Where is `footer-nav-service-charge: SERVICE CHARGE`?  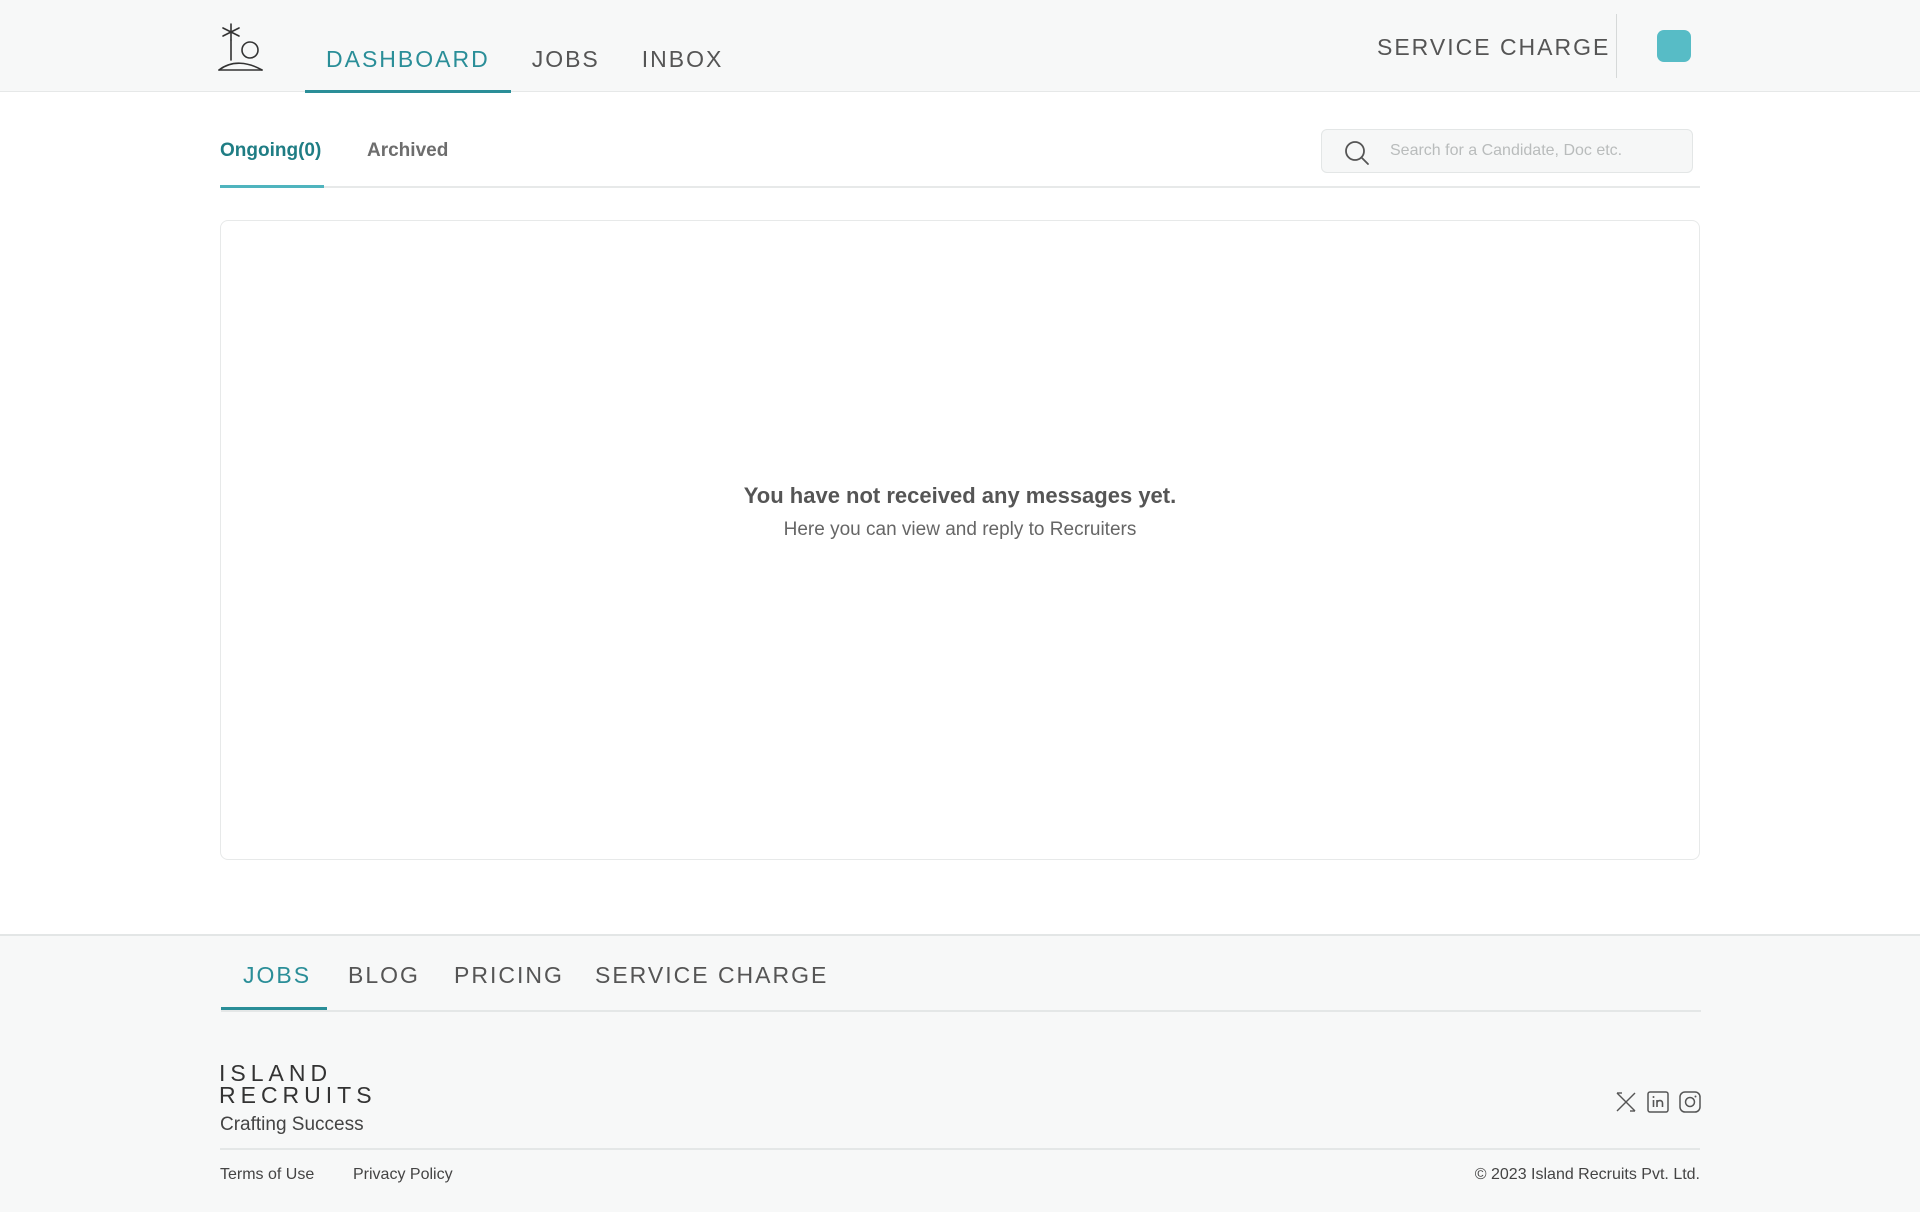 footer-nav-service-charge: SERVICE CHARGE is located at coordinates (711, 975).